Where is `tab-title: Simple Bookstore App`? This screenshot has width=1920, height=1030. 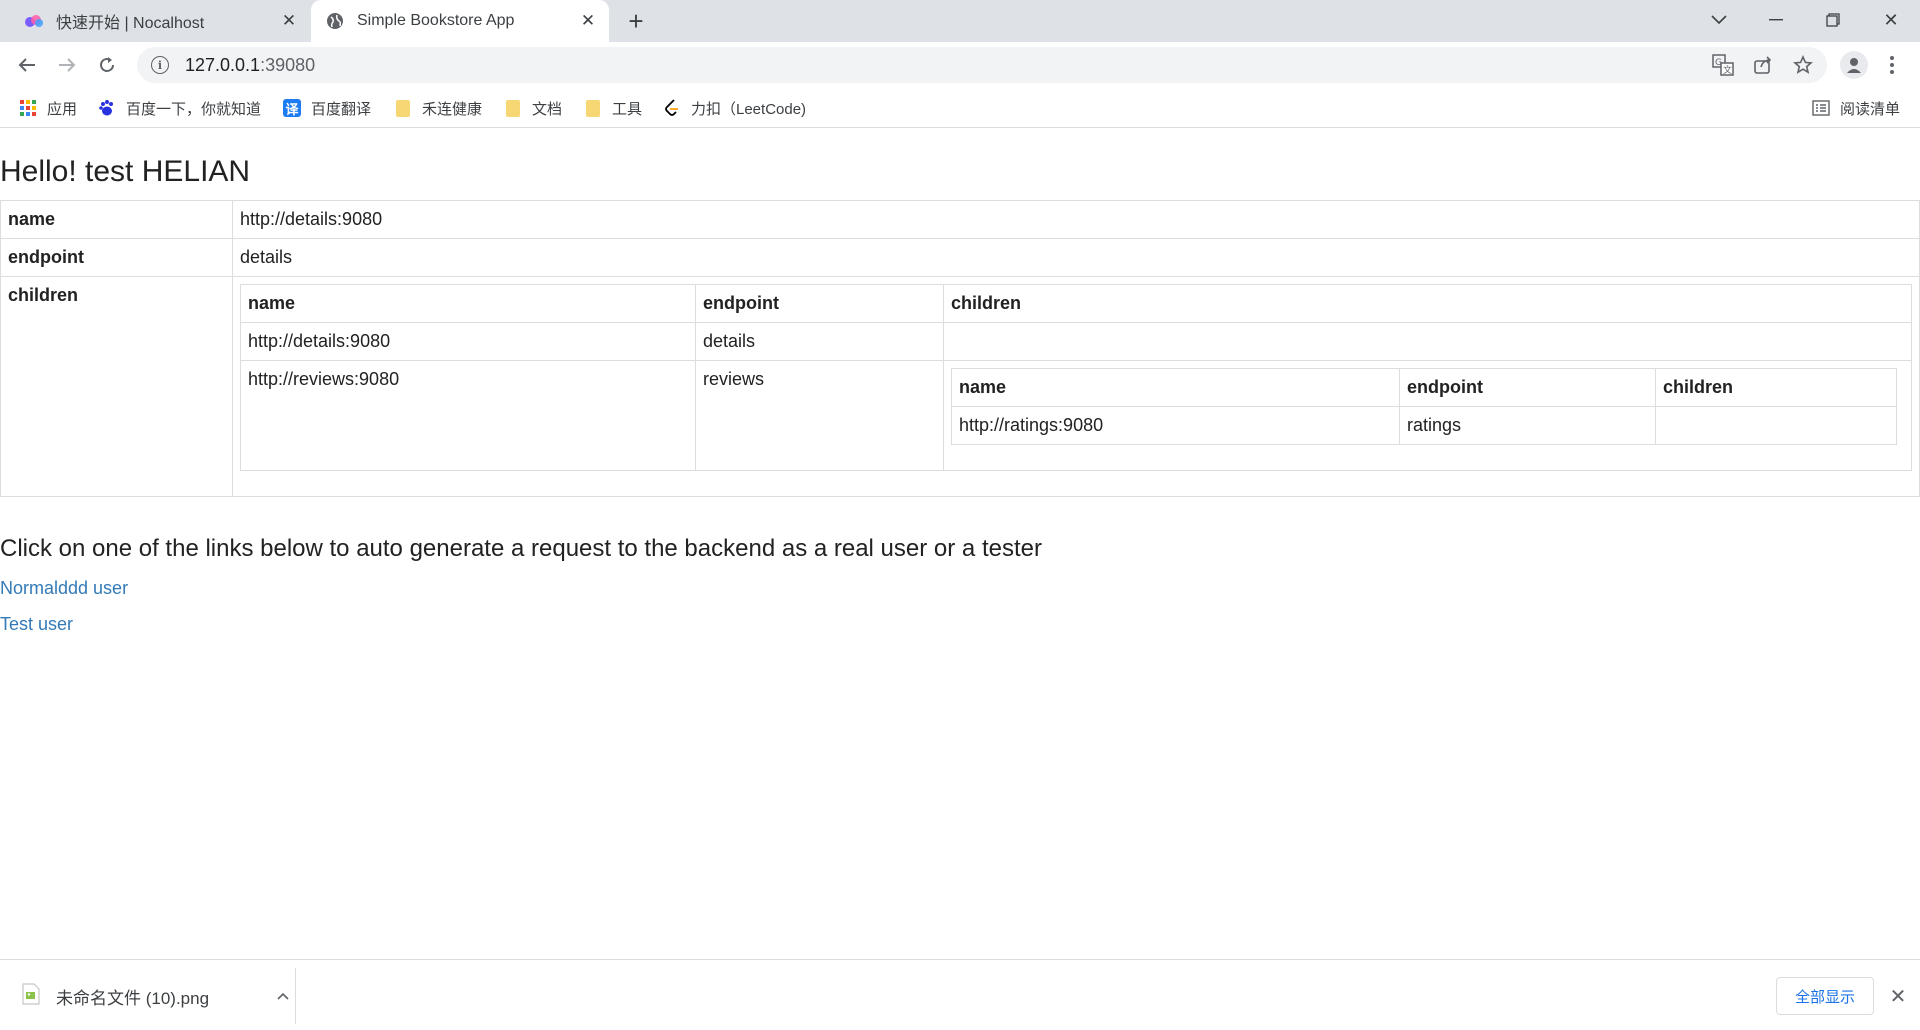
tab-title: Simple Bookstore App is located at coordinates (436, 20).